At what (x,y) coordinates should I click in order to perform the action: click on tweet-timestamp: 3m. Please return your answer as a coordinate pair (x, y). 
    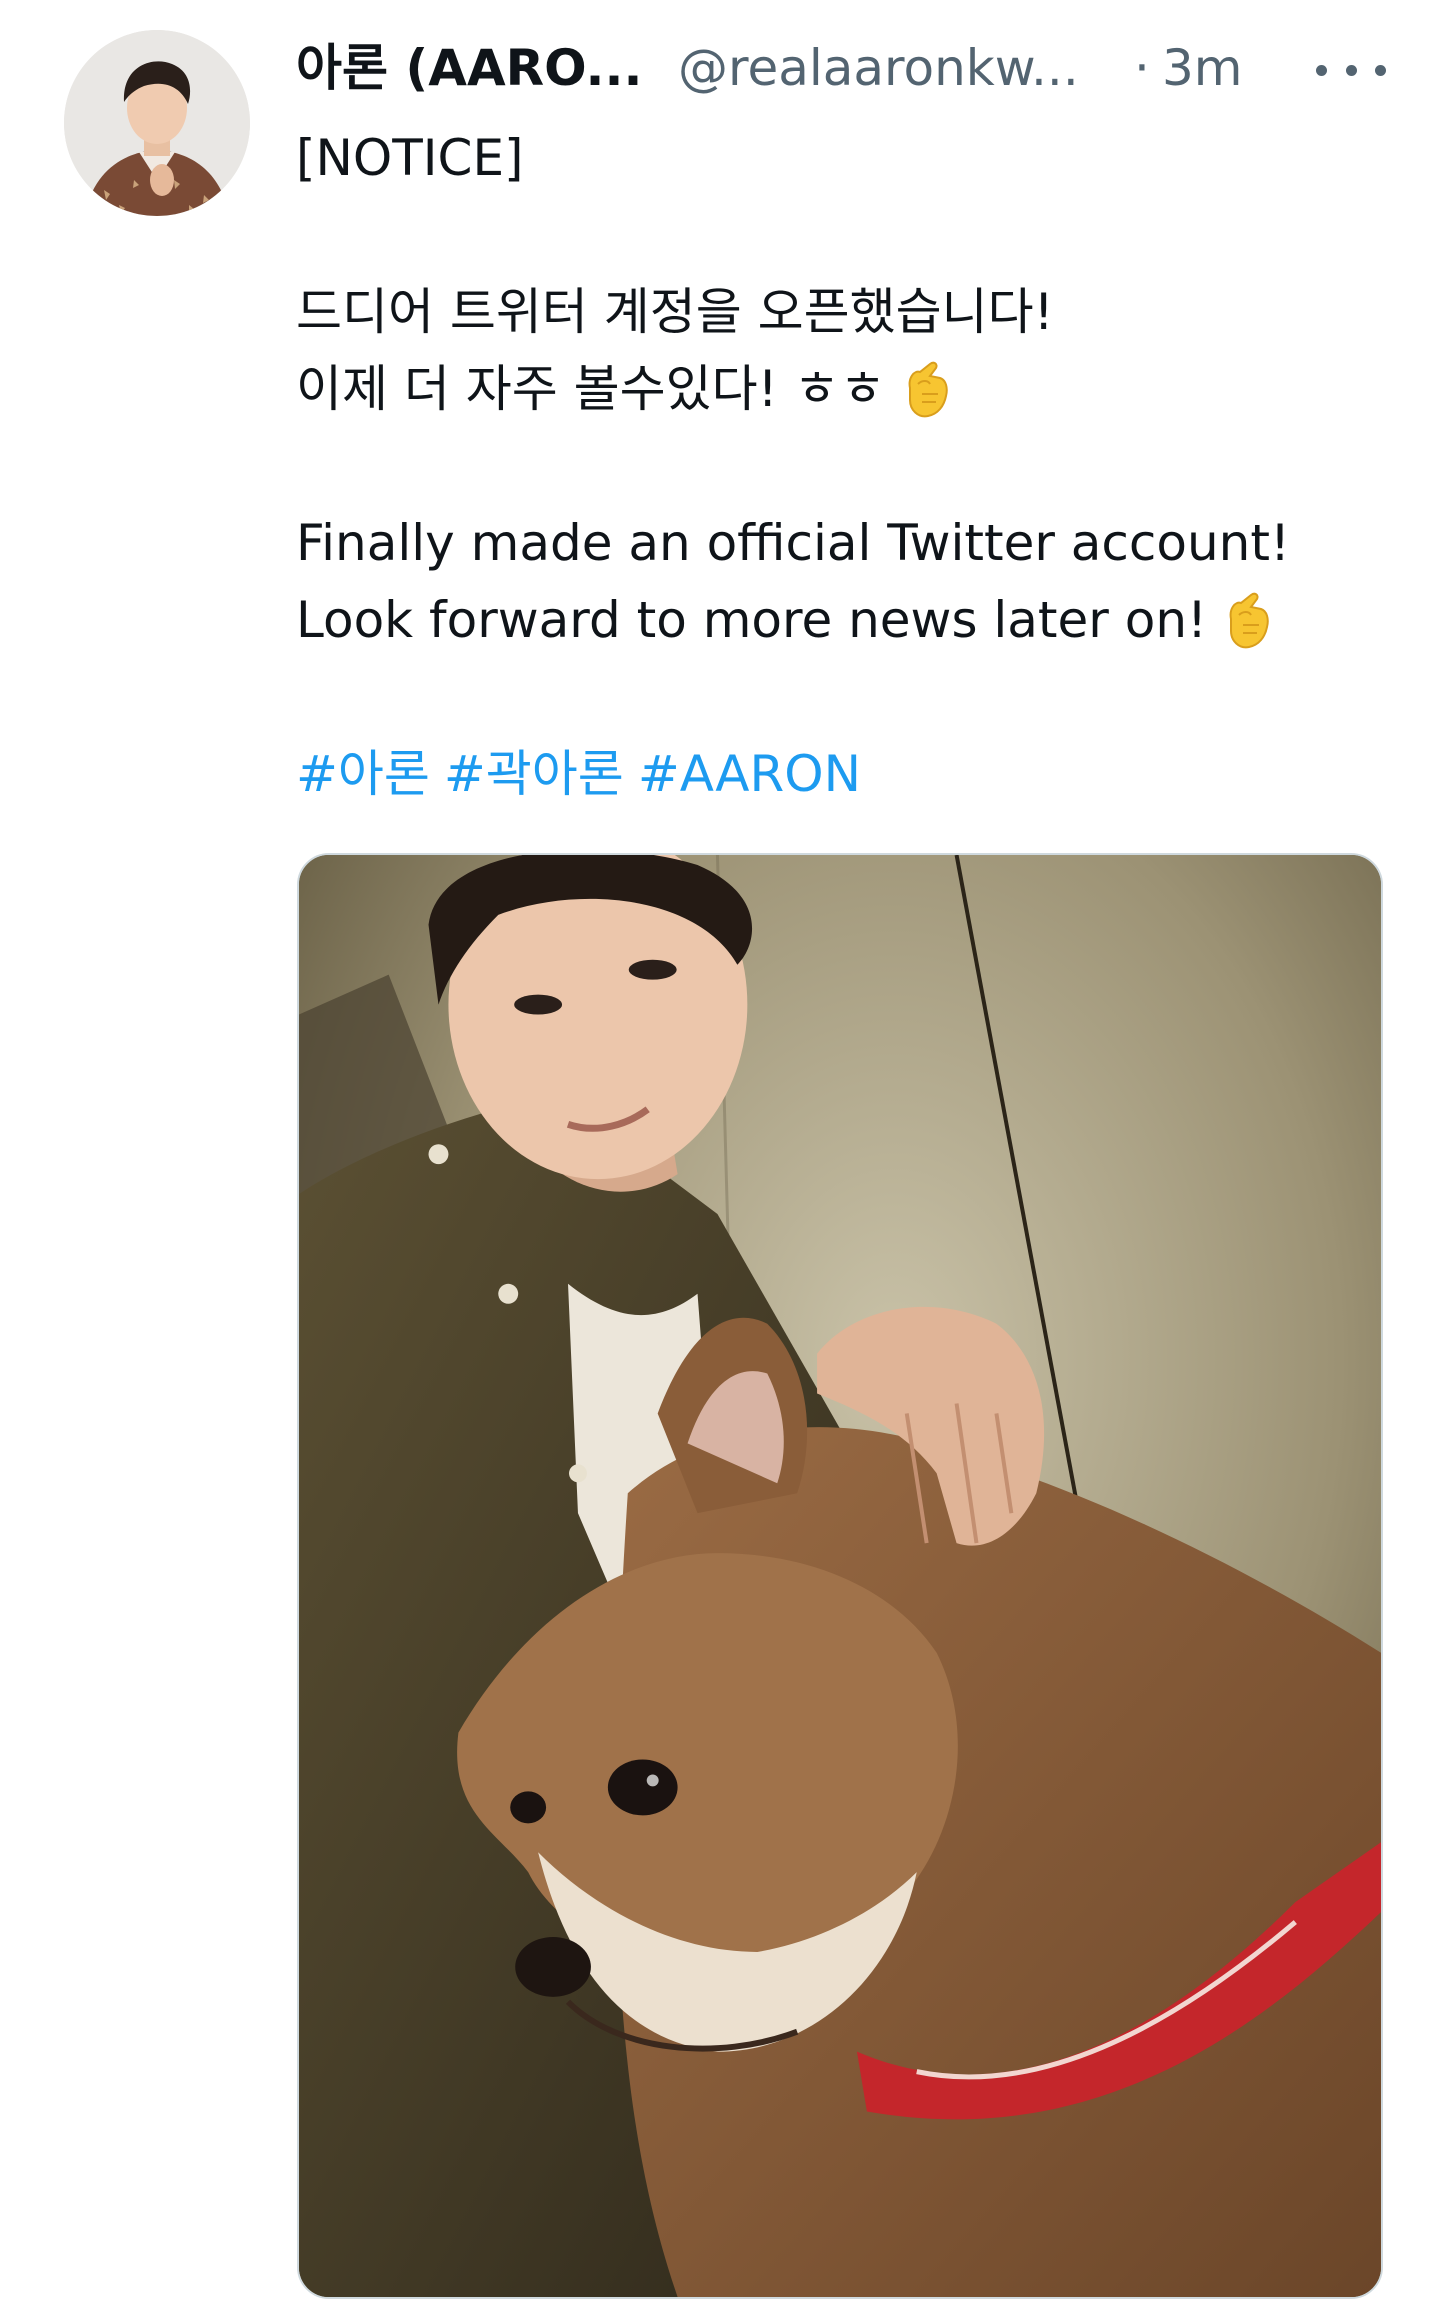
    Looking at the image, I should click on (1202, 68).